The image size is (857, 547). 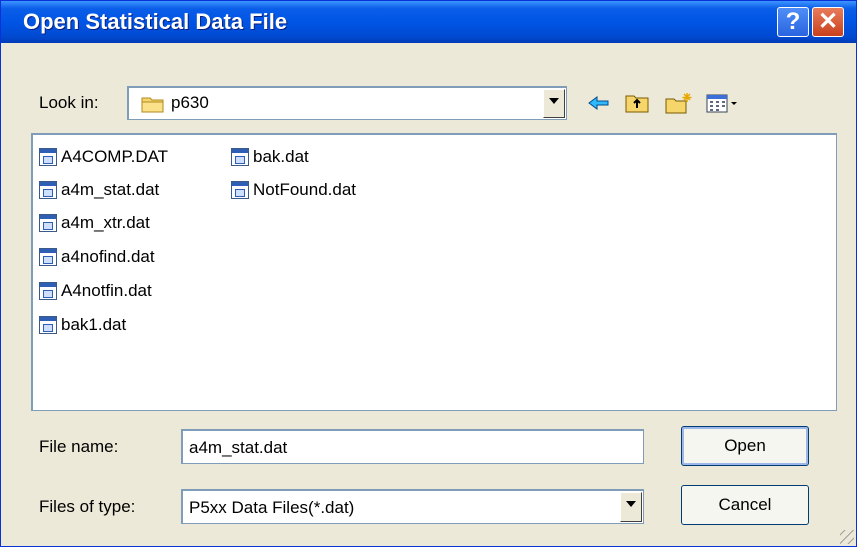 What do you see at coordinates (679, 103) in the screenshot?
I see `new-folder-icon` at bounding box center [679, 103].